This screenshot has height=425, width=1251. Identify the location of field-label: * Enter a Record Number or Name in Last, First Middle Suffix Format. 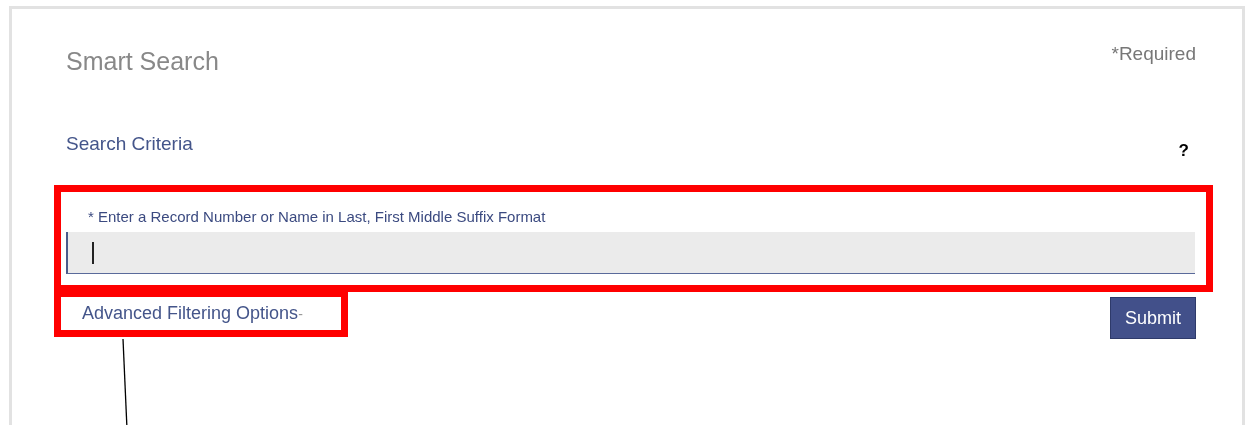
(317, 216).